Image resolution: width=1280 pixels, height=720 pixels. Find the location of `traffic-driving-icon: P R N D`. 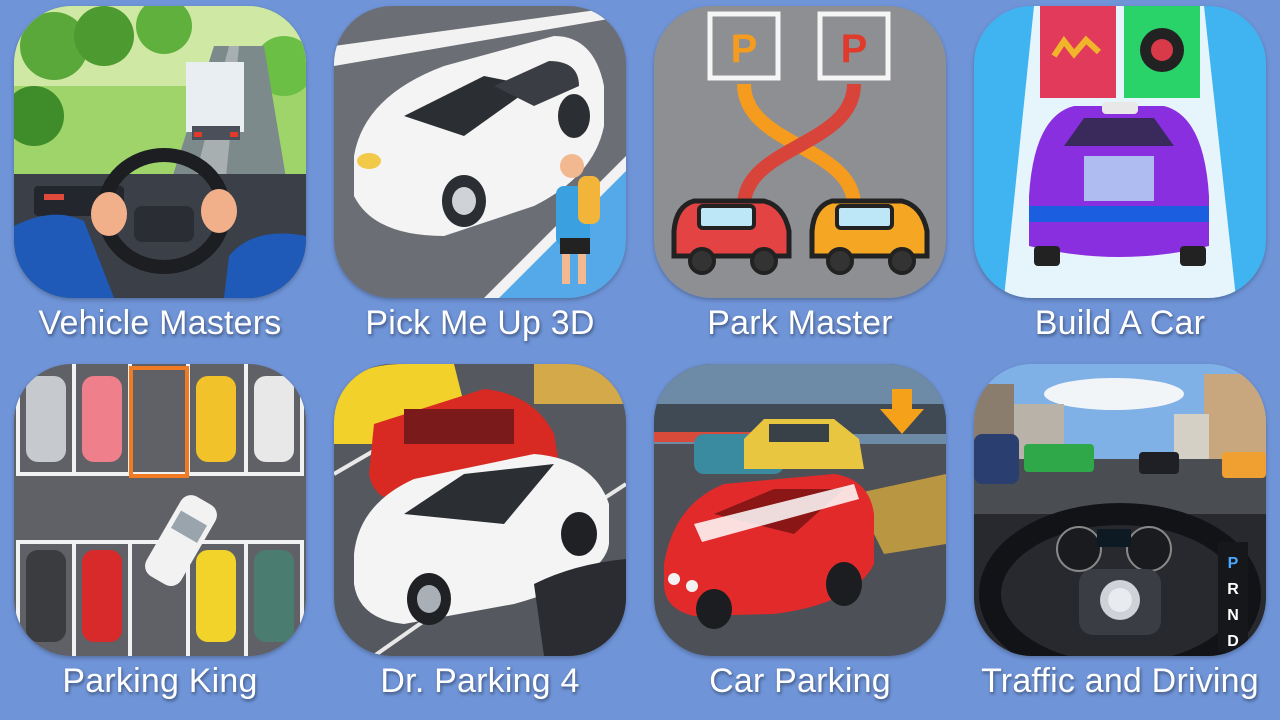

traffic-driving-icon: P R N D is located at coordinates (1120, 510).